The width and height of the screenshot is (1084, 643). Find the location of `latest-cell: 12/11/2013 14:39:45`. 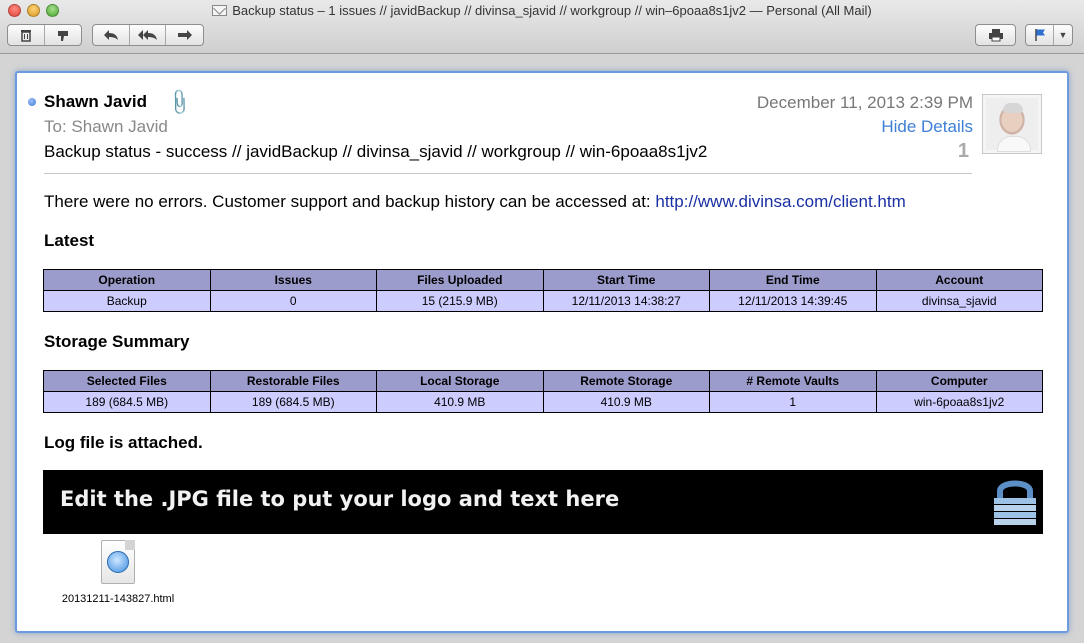

latest-cell: 12/11/2013 14:39:45 is located at coordinates (793, 301).